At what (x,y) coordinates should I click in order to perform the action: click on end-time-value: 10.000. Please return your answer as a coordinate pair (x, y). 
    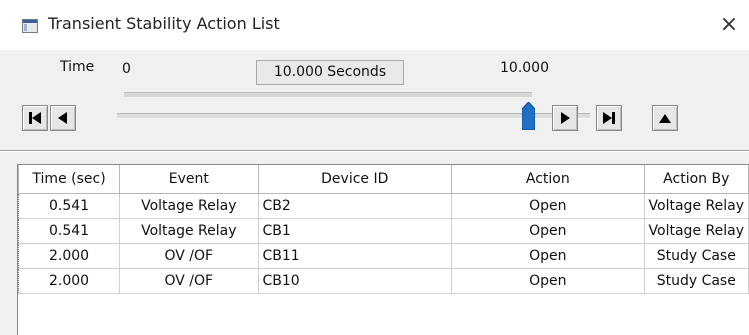
    Looking at the image, I should click on (524, 68).